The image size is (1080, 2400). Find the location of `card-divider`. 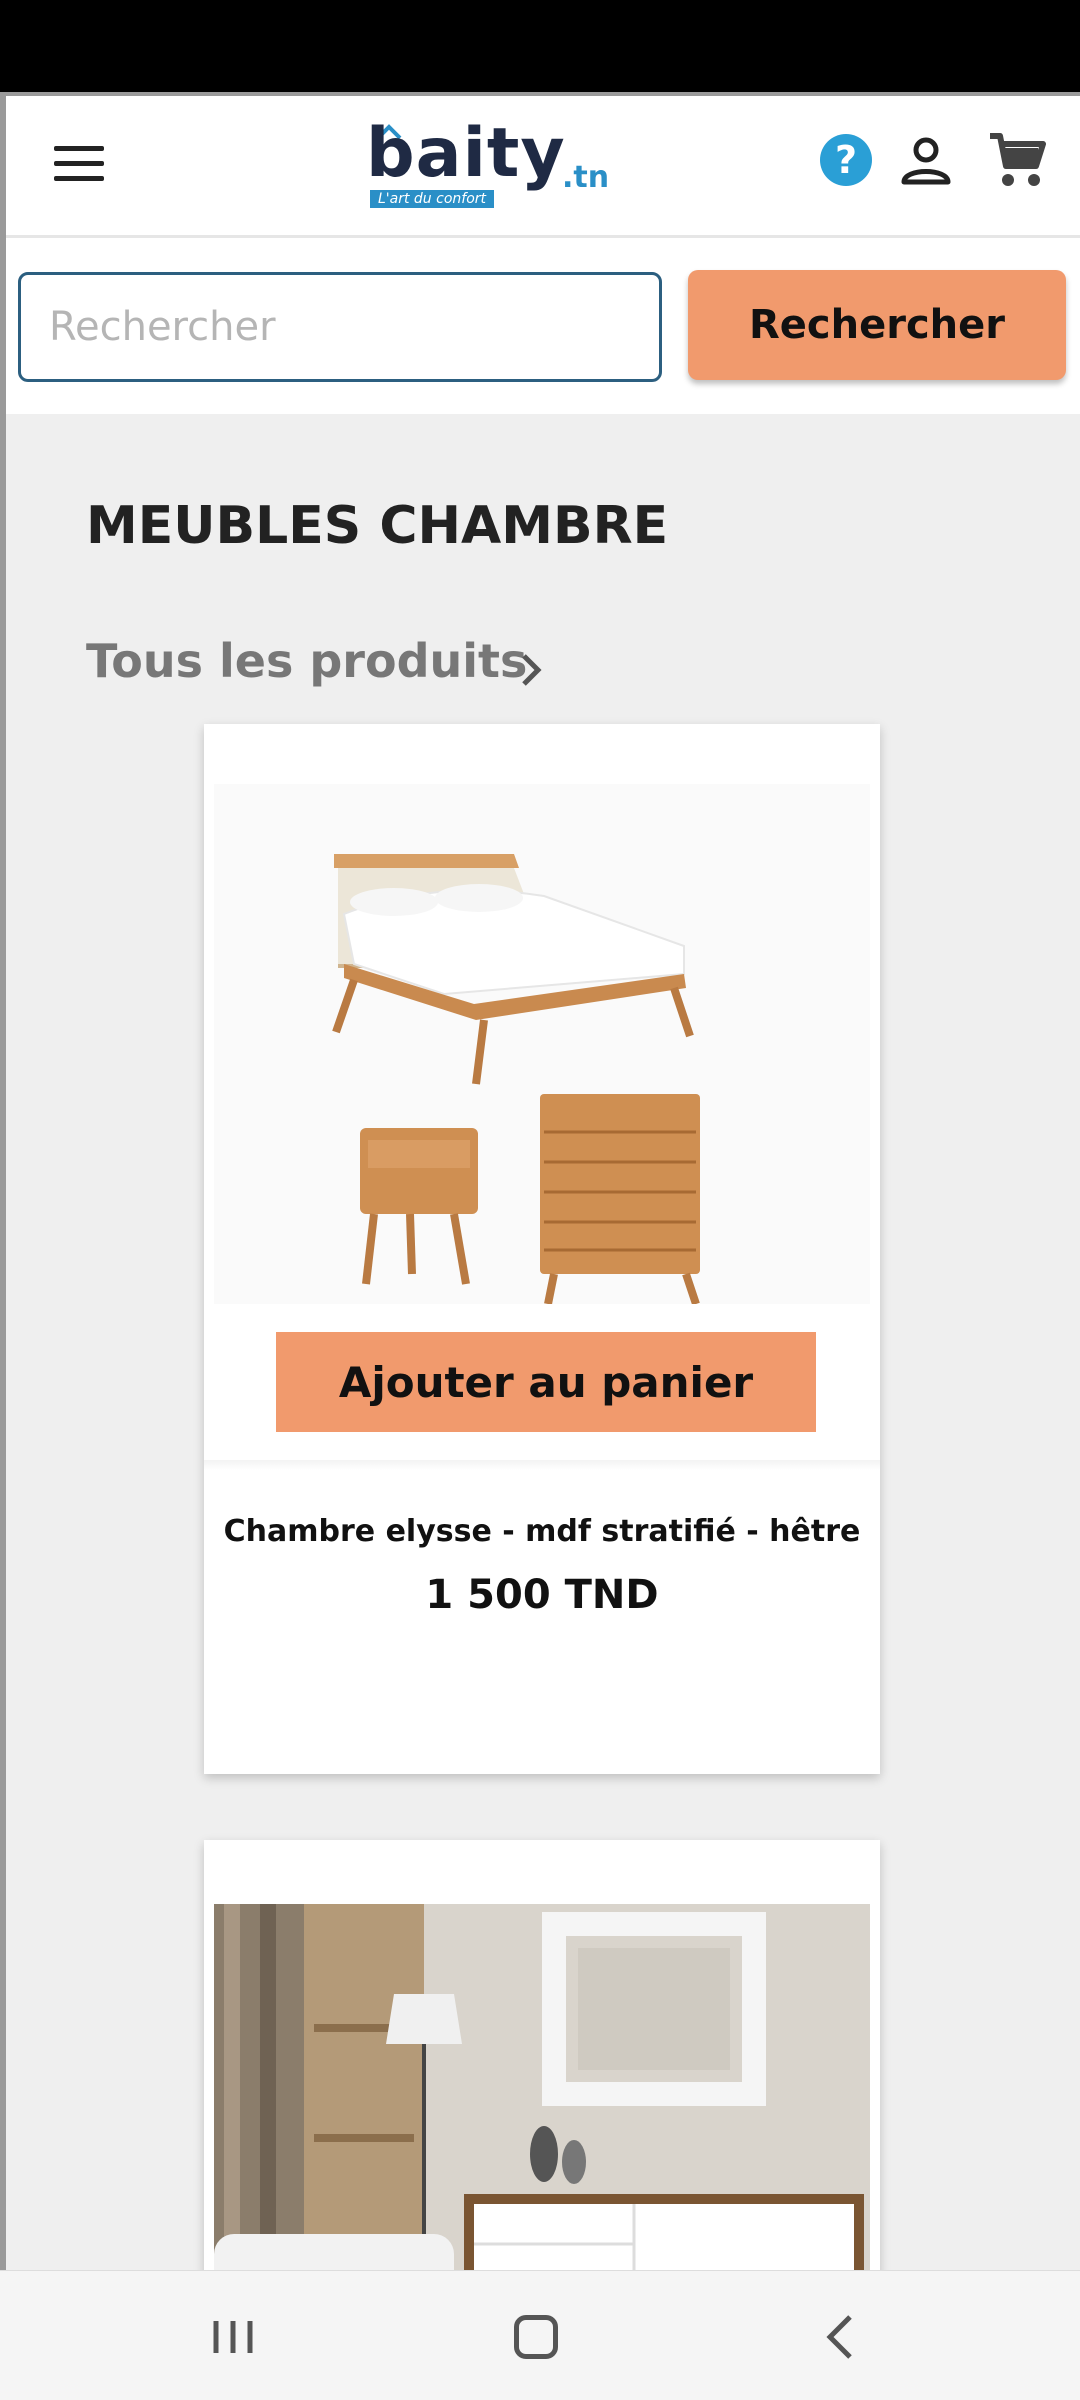

card-divider is located at coordinates (542, 1465).